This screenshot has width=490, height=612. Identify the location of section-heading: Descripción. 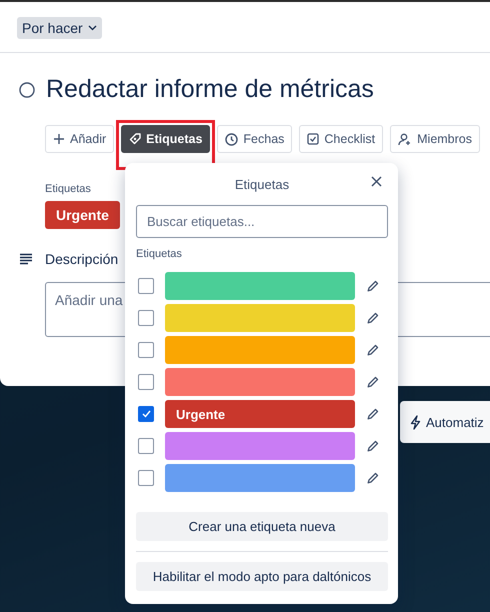
(81, 259).